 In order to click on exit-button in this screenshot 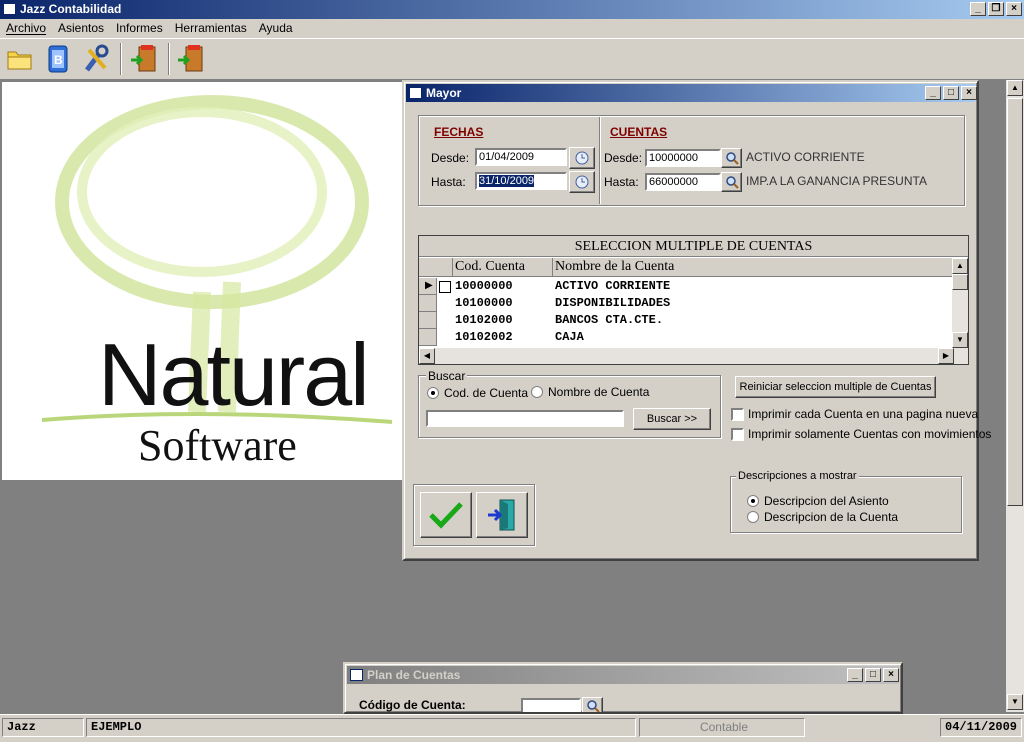, I will do `click(502, 515)`.